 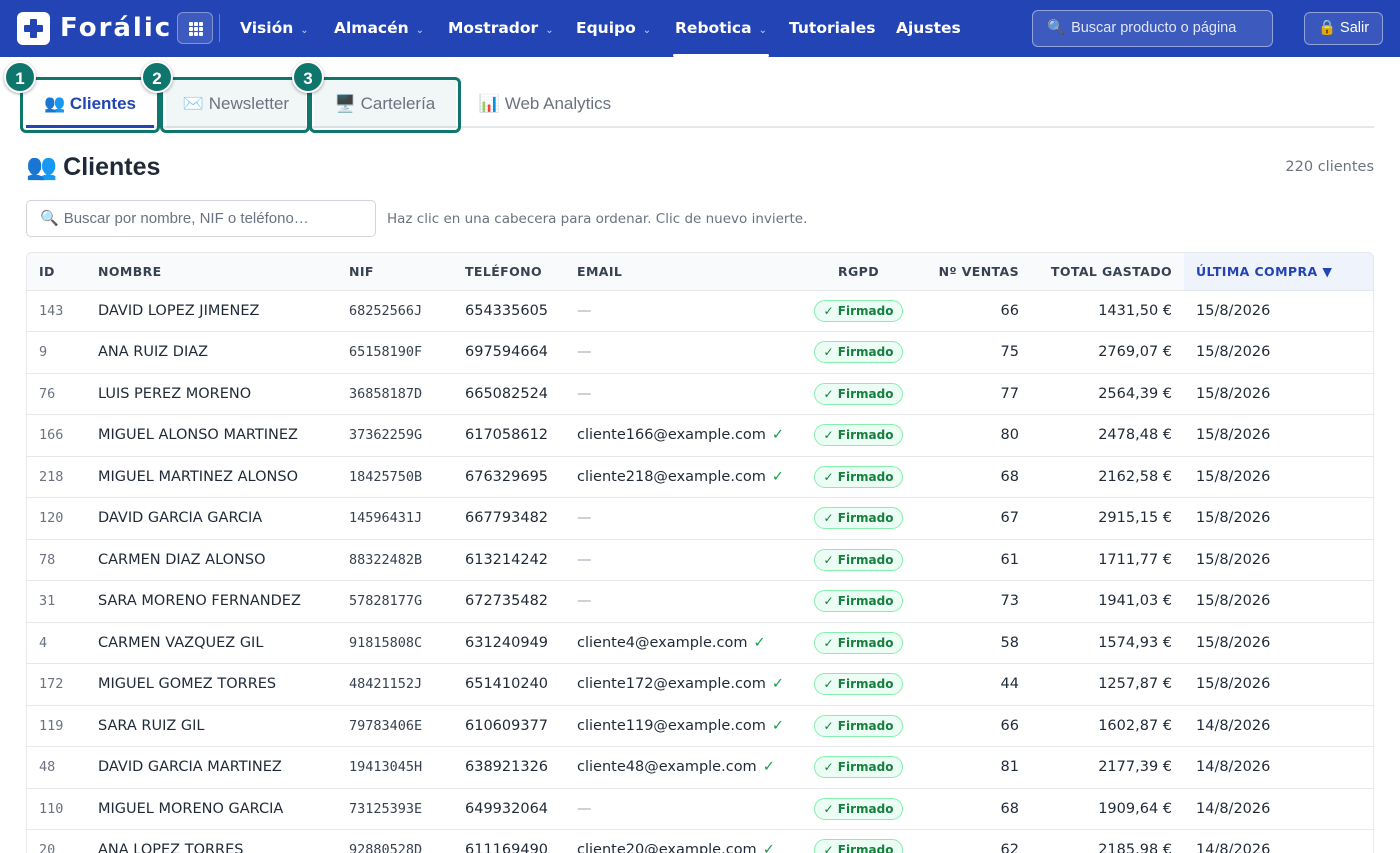 I want to click on cell-id: 78, so click(x=56, y=560).